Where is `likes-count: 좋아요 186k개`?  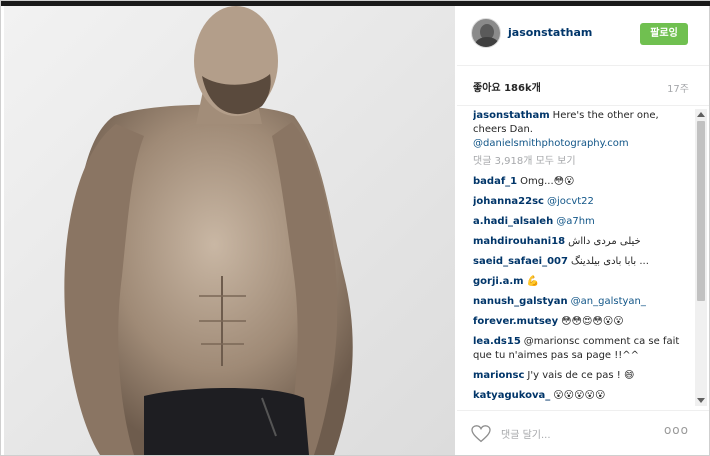
likes-count: 좋아요 186k개 is located at coordinates (507, 86).